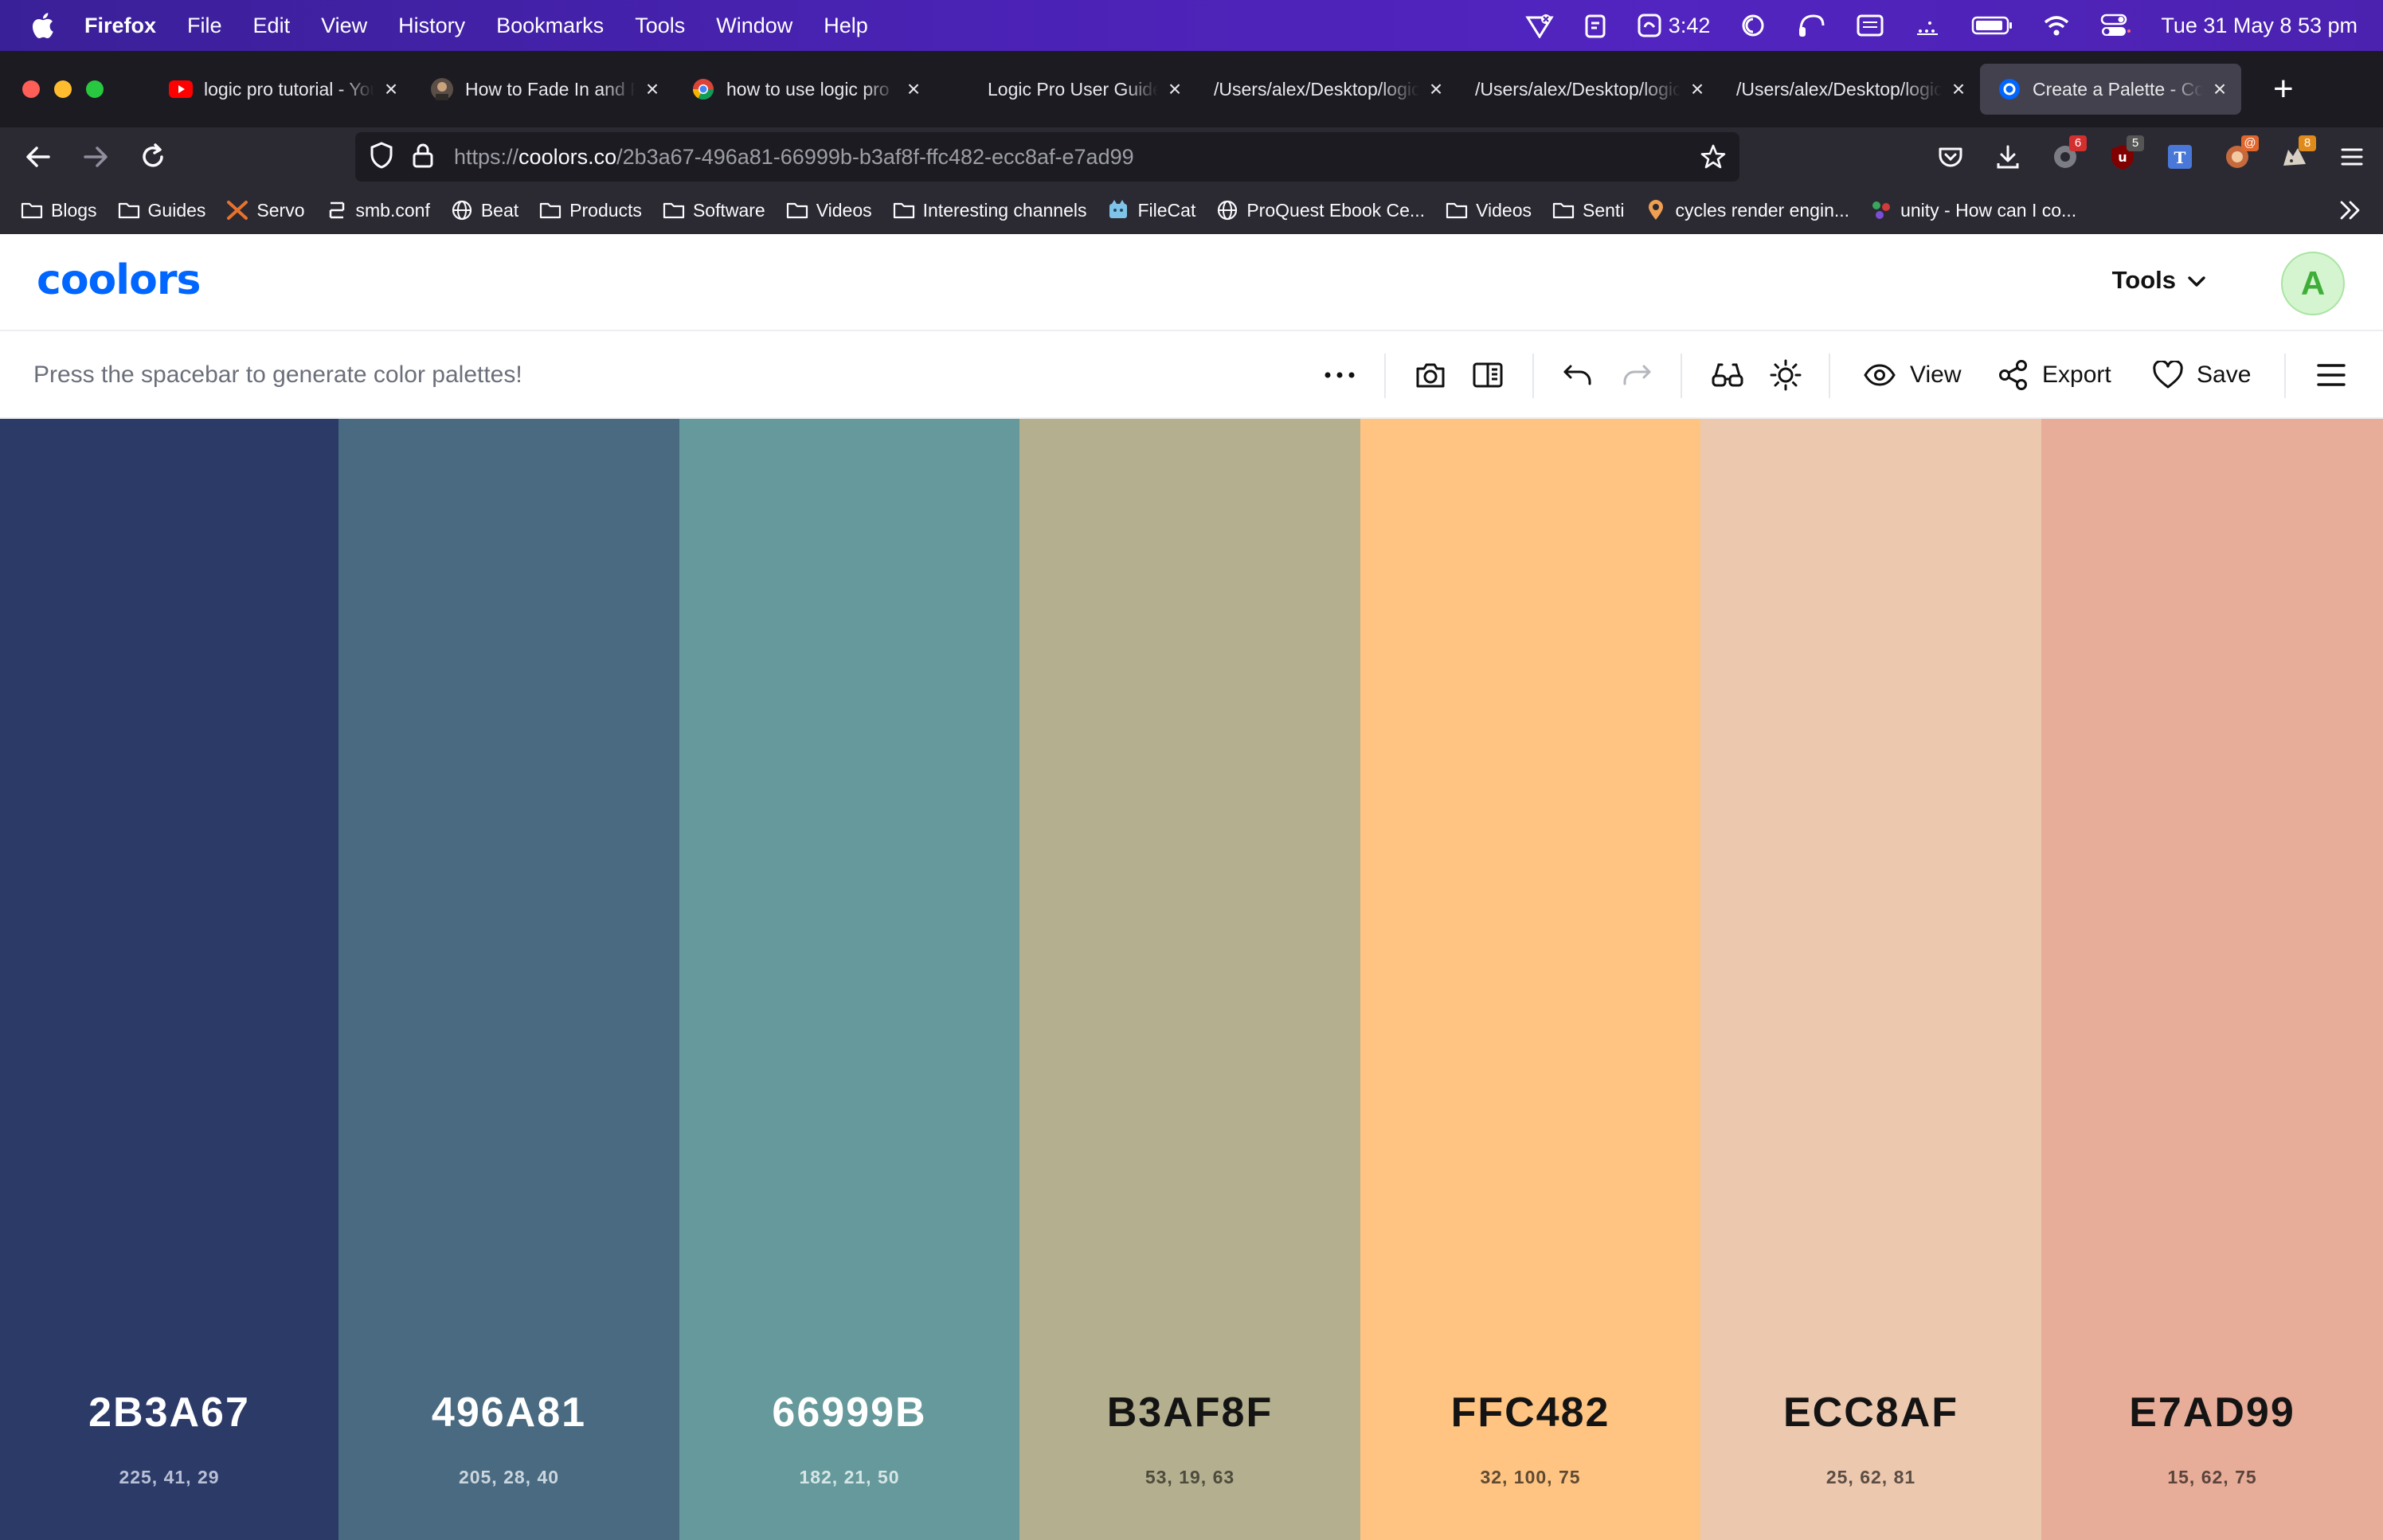 This screenshot has width=2383, height=1540. Describe the element at coordinates (2125, 154) in the screenshot. I see `ublock-icon: u 5` at that location.